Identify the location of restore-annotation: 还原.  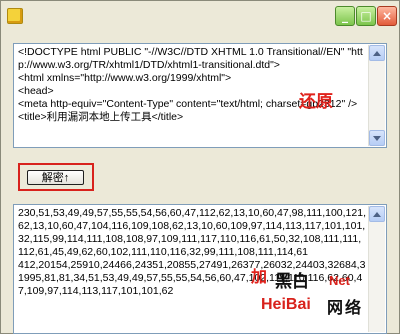
(316, 102).